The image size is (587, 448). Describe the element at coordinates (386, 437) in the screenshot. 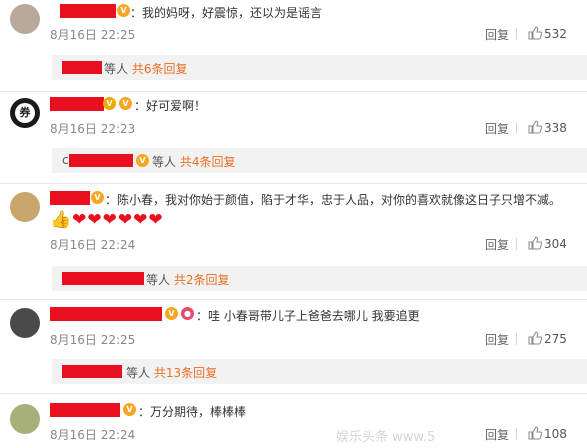

I see `watermark: 娱乐头条 www.5` at that location.